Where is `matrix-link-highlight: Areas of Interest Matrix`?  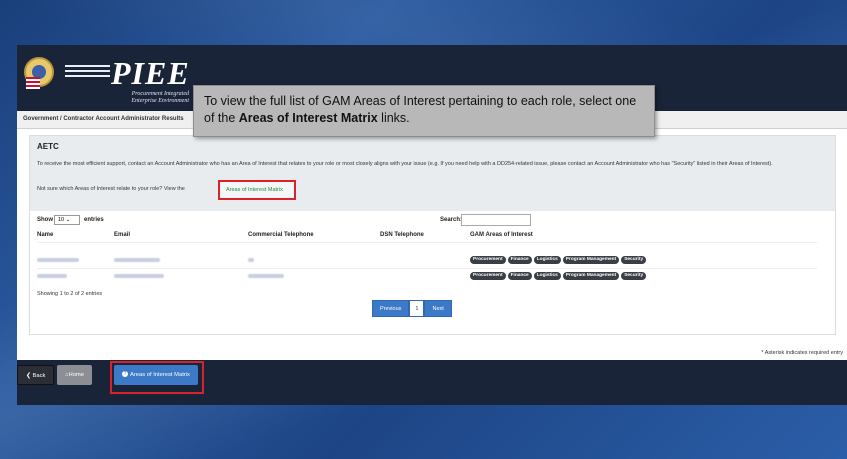
matrix-link-highlight: Areas of Interest Matrix is located at coordinates (257, 190).